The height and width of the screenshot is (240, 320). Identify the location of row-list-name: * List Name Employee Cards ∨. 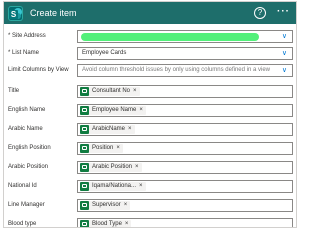
(150, 53).